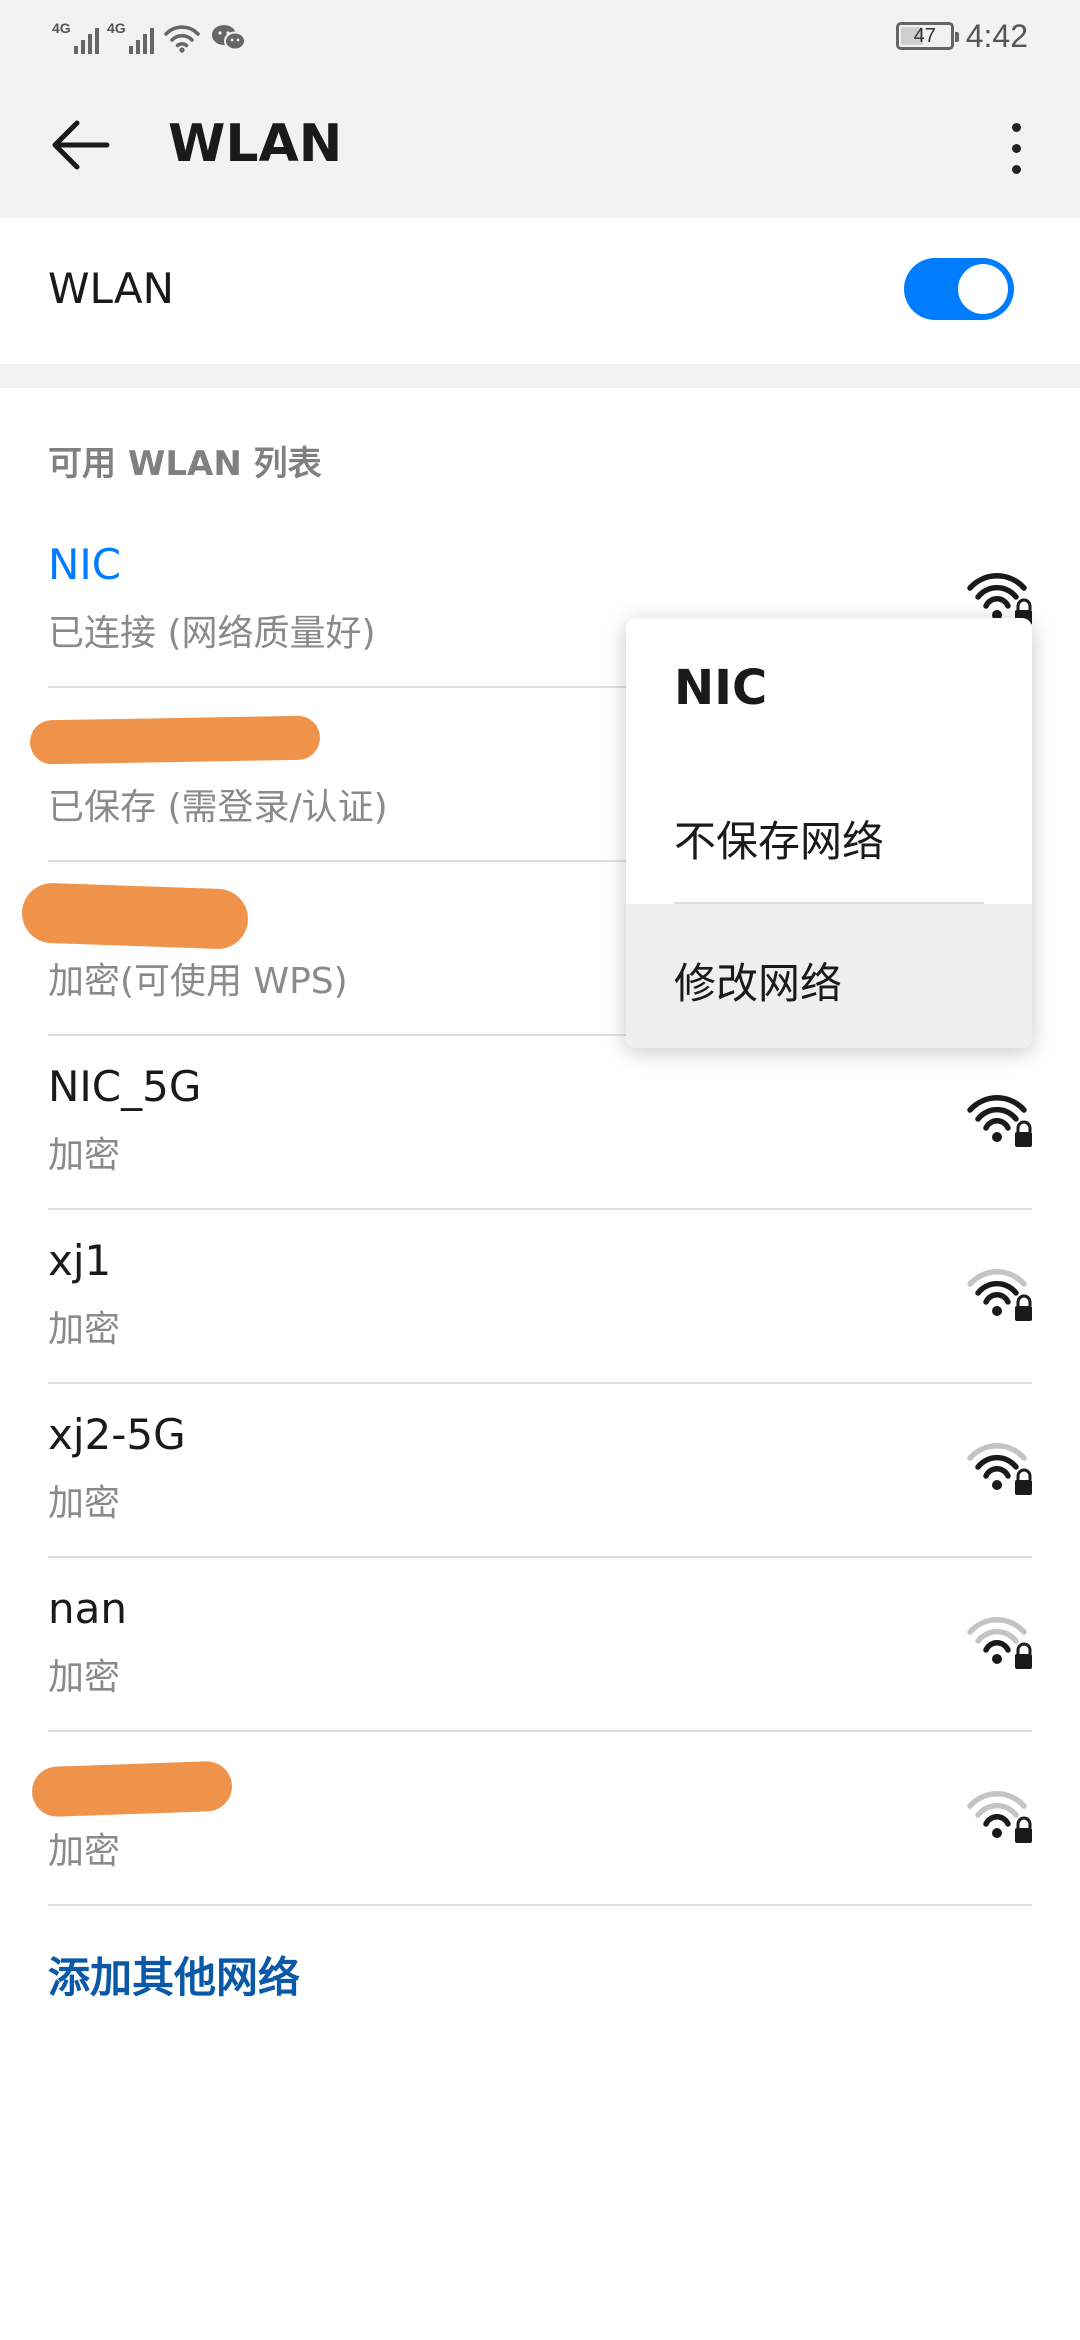 Image resolution: width=1080 pixels, height=2340 pixels. What do you see at coordinates (540, 36) in the screenshot?
I see `status-bar: 4G 4G 47 4:42` at bounding box center [540, 36].